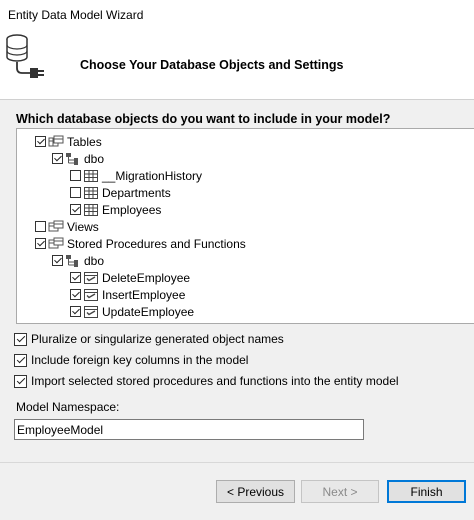  What do you see at coordinates (56, 225) in the screenshot?
I see `views-folder-icon` at bounding box center [56, 225].